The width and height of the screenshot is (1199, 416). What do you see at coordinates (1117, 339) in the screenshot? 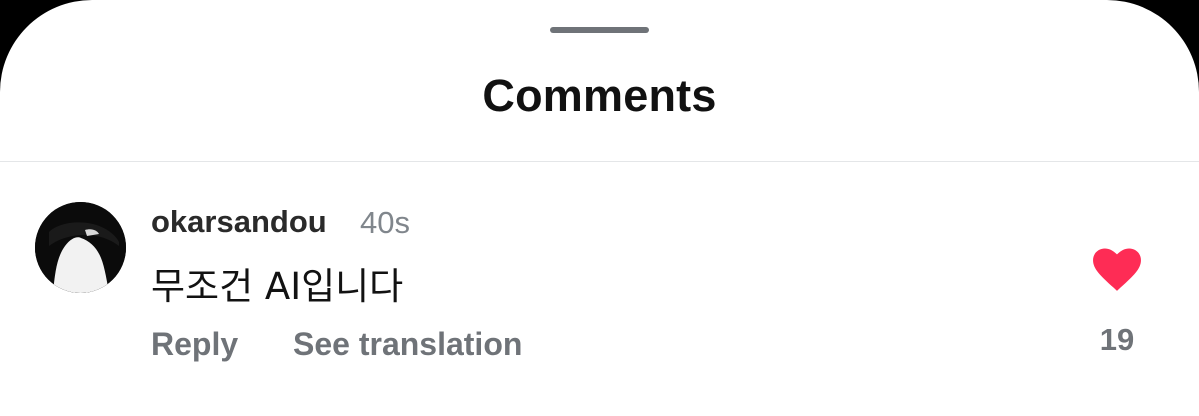
I see `like-count: 19` at bounding box center [1117, 339].